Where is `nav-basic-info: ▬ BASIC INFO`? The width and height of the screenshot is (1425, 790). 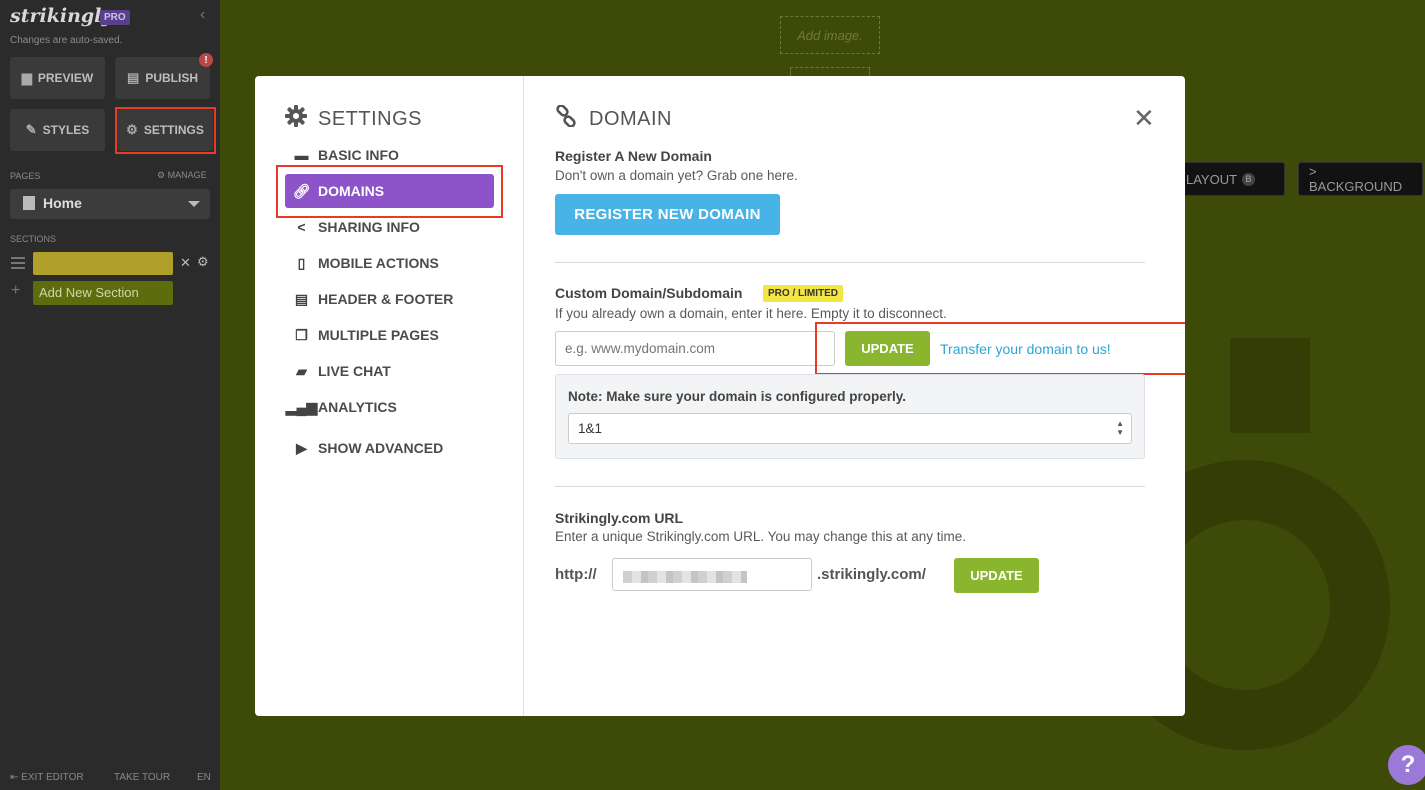 nav-basic-info: ▬ BASIC INFO is located at coordinates (389, 155).